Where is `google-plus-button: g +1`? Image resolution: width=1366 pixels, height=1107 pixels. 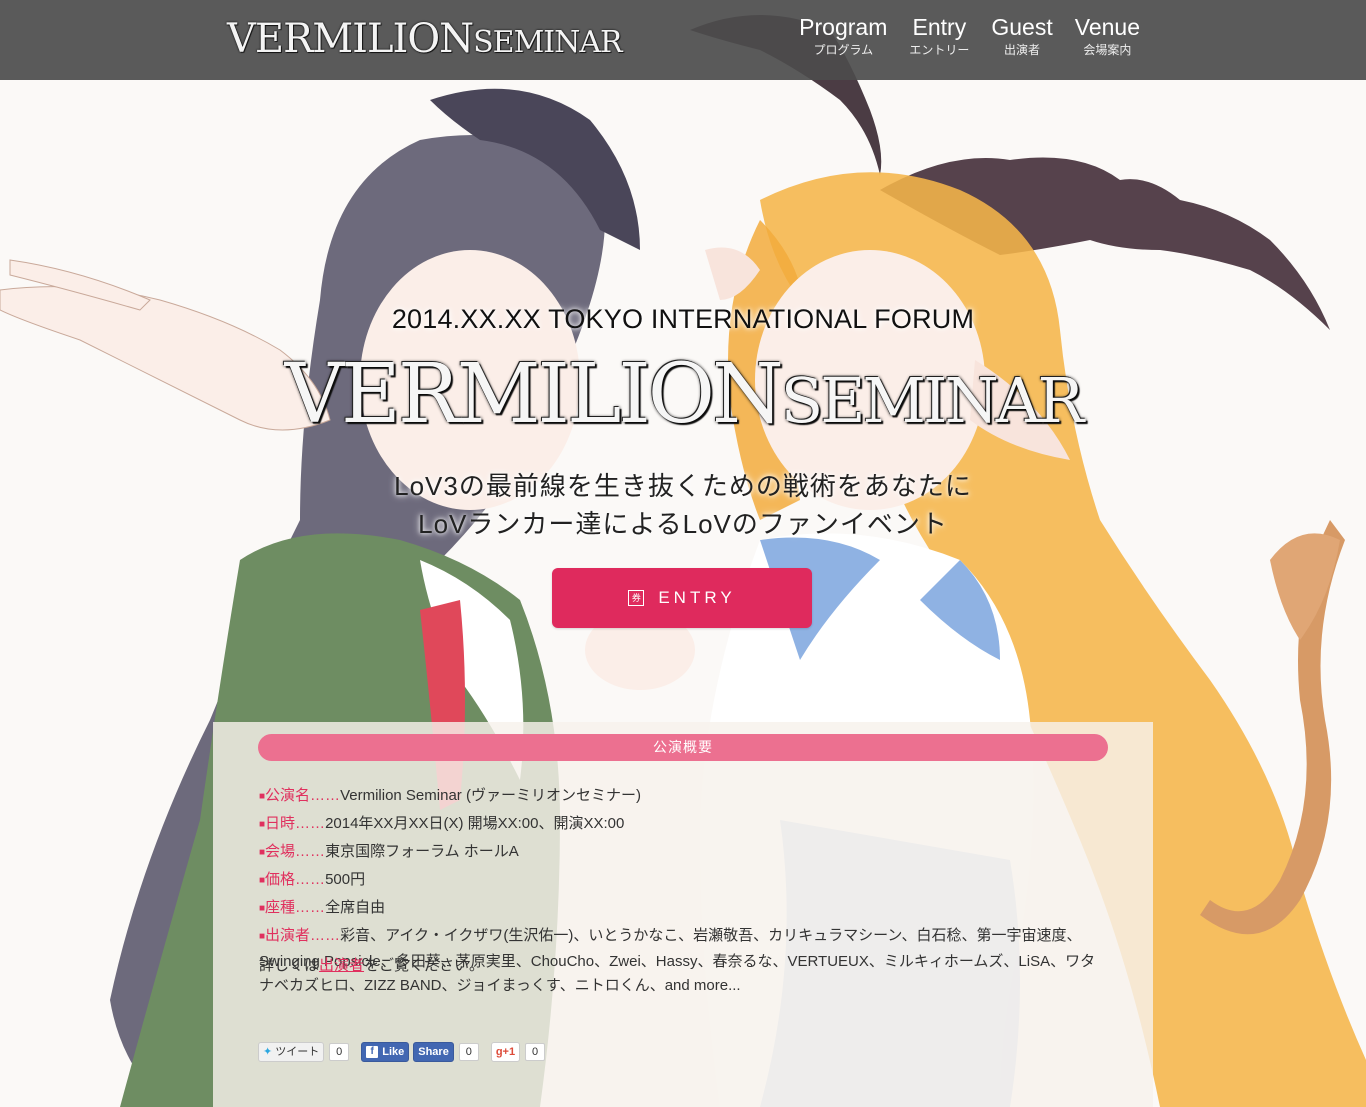 google-plus-button: g +1 is located at coordinates (505, 1052).